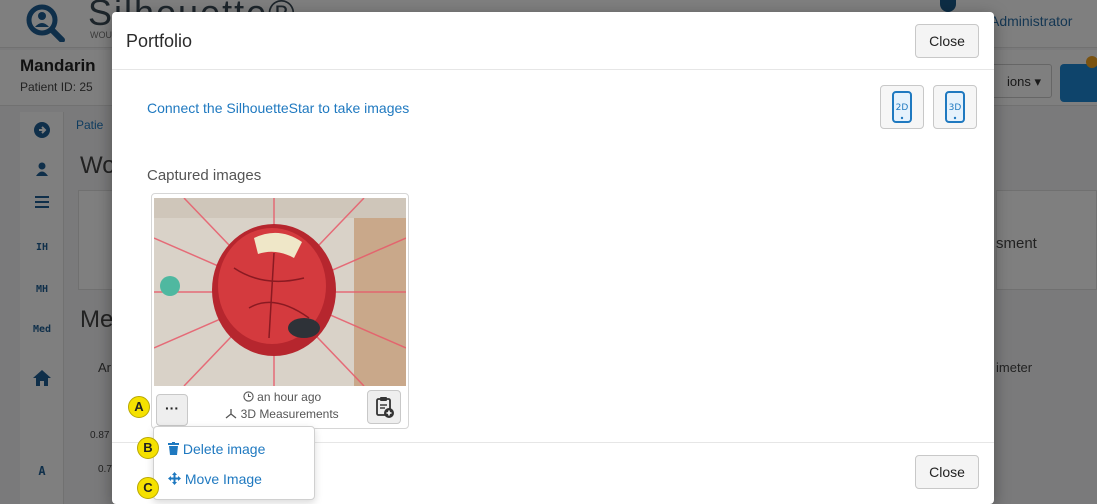 The width and height of the screenshot is (1097, 504). I want to click on modal-title: Portfolio, so click(159, 41).